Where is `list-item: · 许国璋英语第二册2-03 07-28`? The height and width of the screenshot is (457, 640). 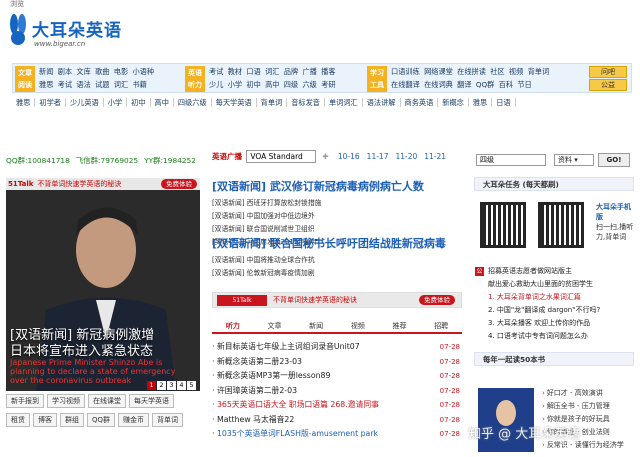
list-item: · 许国璋英语第二册2-03 07-28 is located at coordinates (337, 391).